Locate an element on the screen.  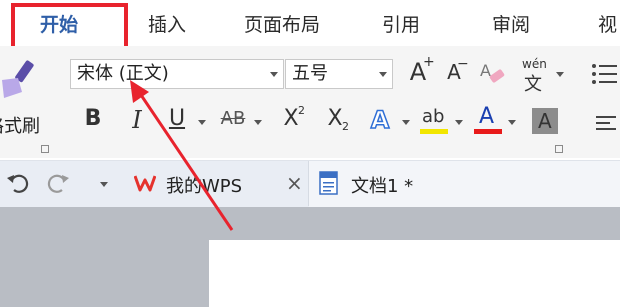
annotation-arrow is located at coordinates (182, 155).